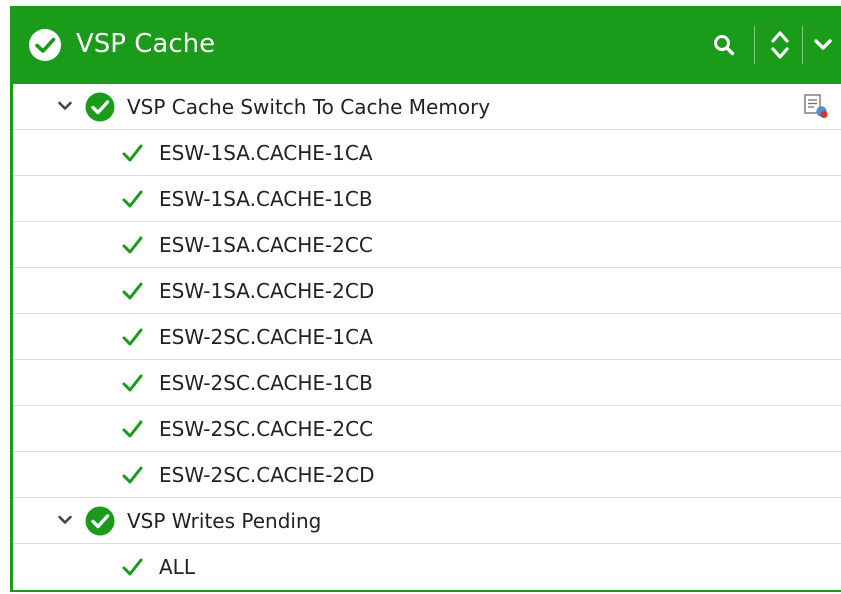 This screenshot has height=594, width=841. Describe the element at coordinates (427, 591) in the screenshot. I see `panel-bottom-border` at that location.